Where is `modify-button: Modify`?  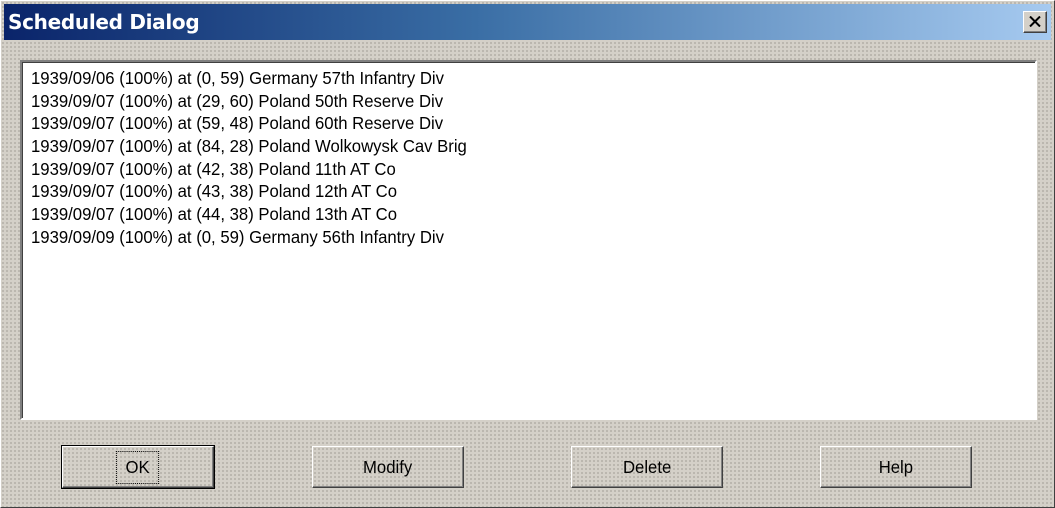 modify-button: Modify is located at coordinates (388, 467).